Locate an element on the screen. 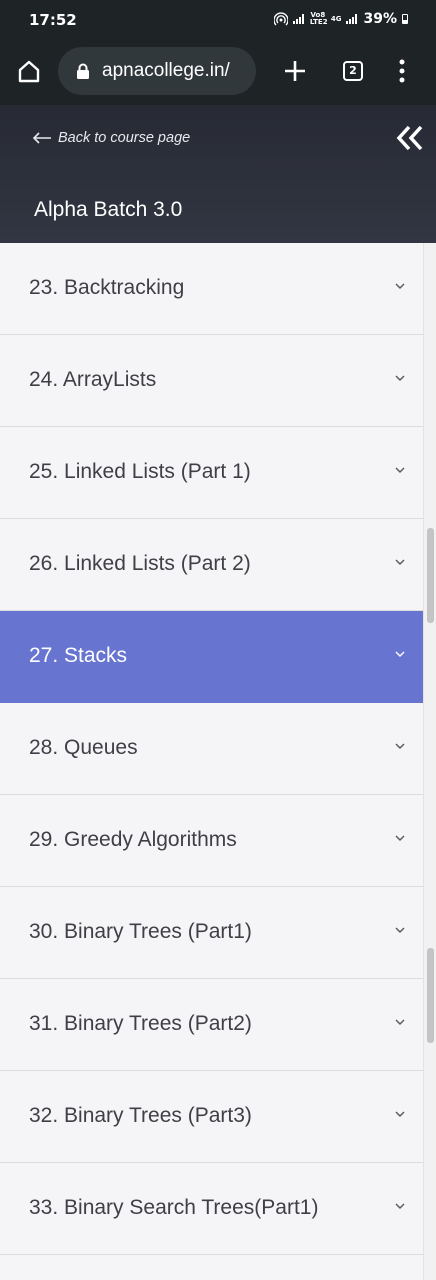 This screenshot has width=436, height=1280. chapter-label: 28. Queues is located at coordinates (83, 747).